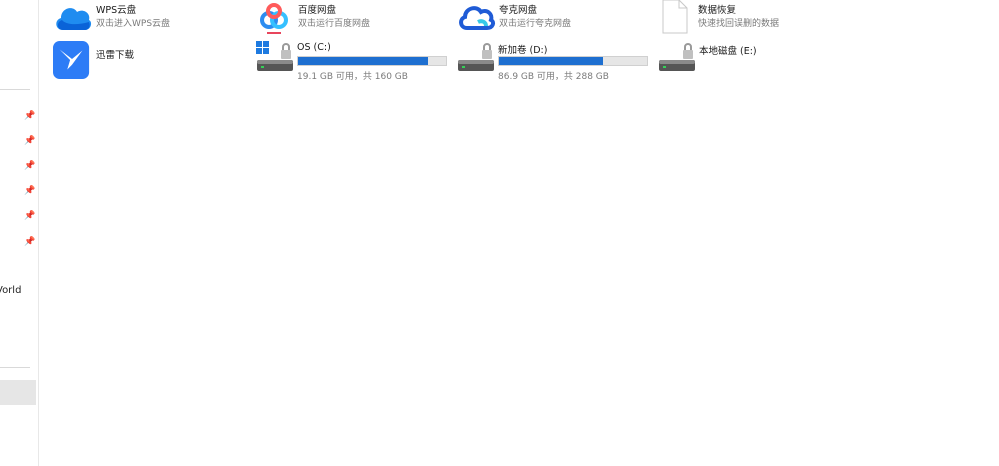 The height and width of the screenshot is (466, 999). I want to click on app-title: WPS云盘, so click(116, 10).